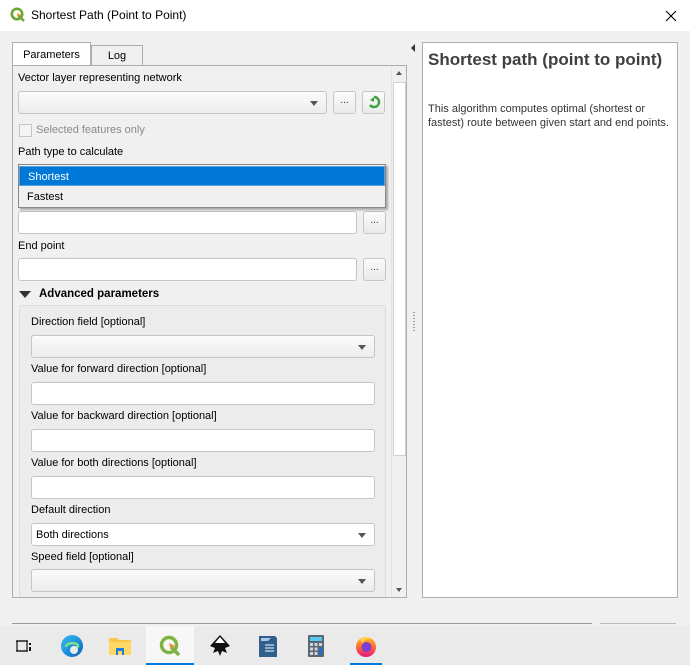 The width and height of the screenshot is (690, 665). I want to click on selected-features-label: Selected features only, so click(90, 130).